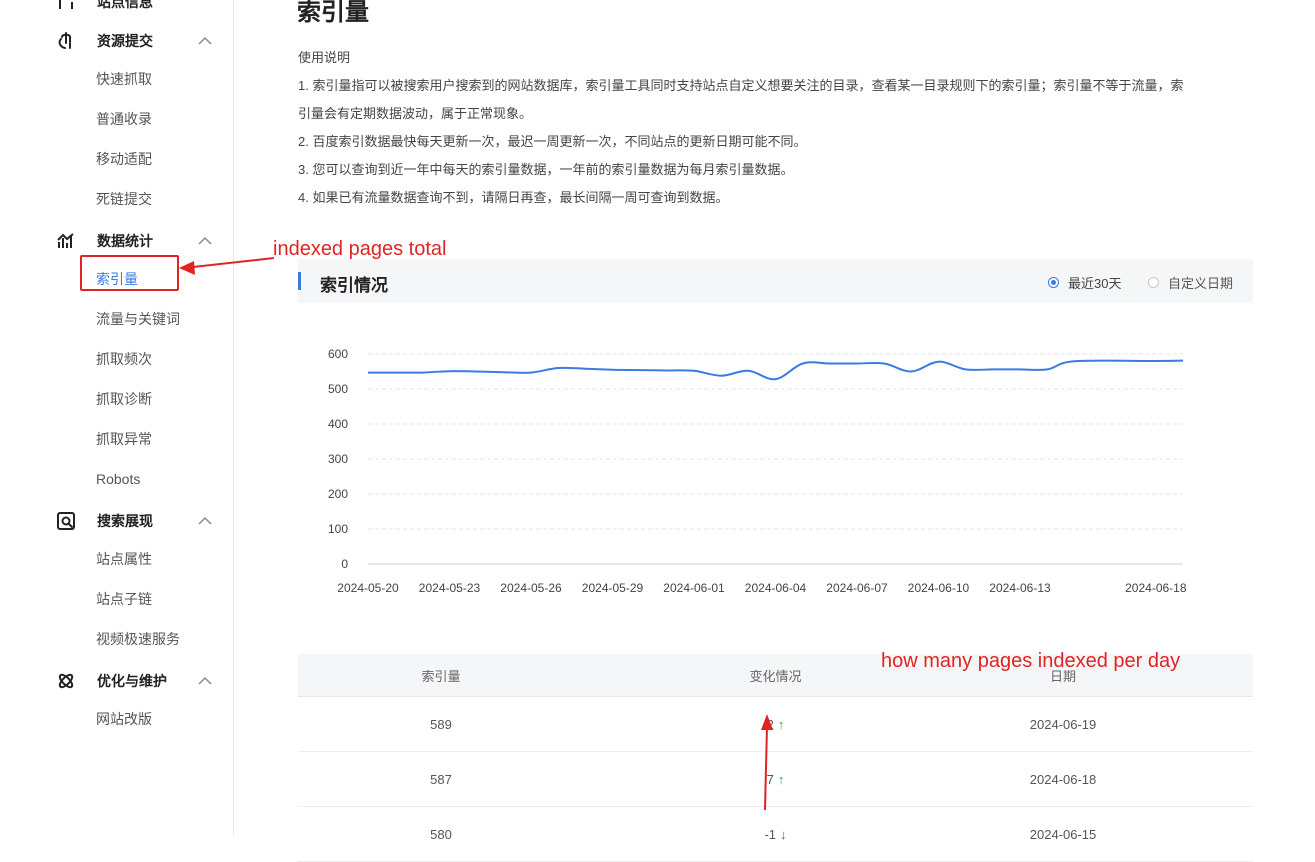 The width and height of the screenshot is (1315, 862). I want to click on date-cell: 2024-06-18, so click(1063, 779).